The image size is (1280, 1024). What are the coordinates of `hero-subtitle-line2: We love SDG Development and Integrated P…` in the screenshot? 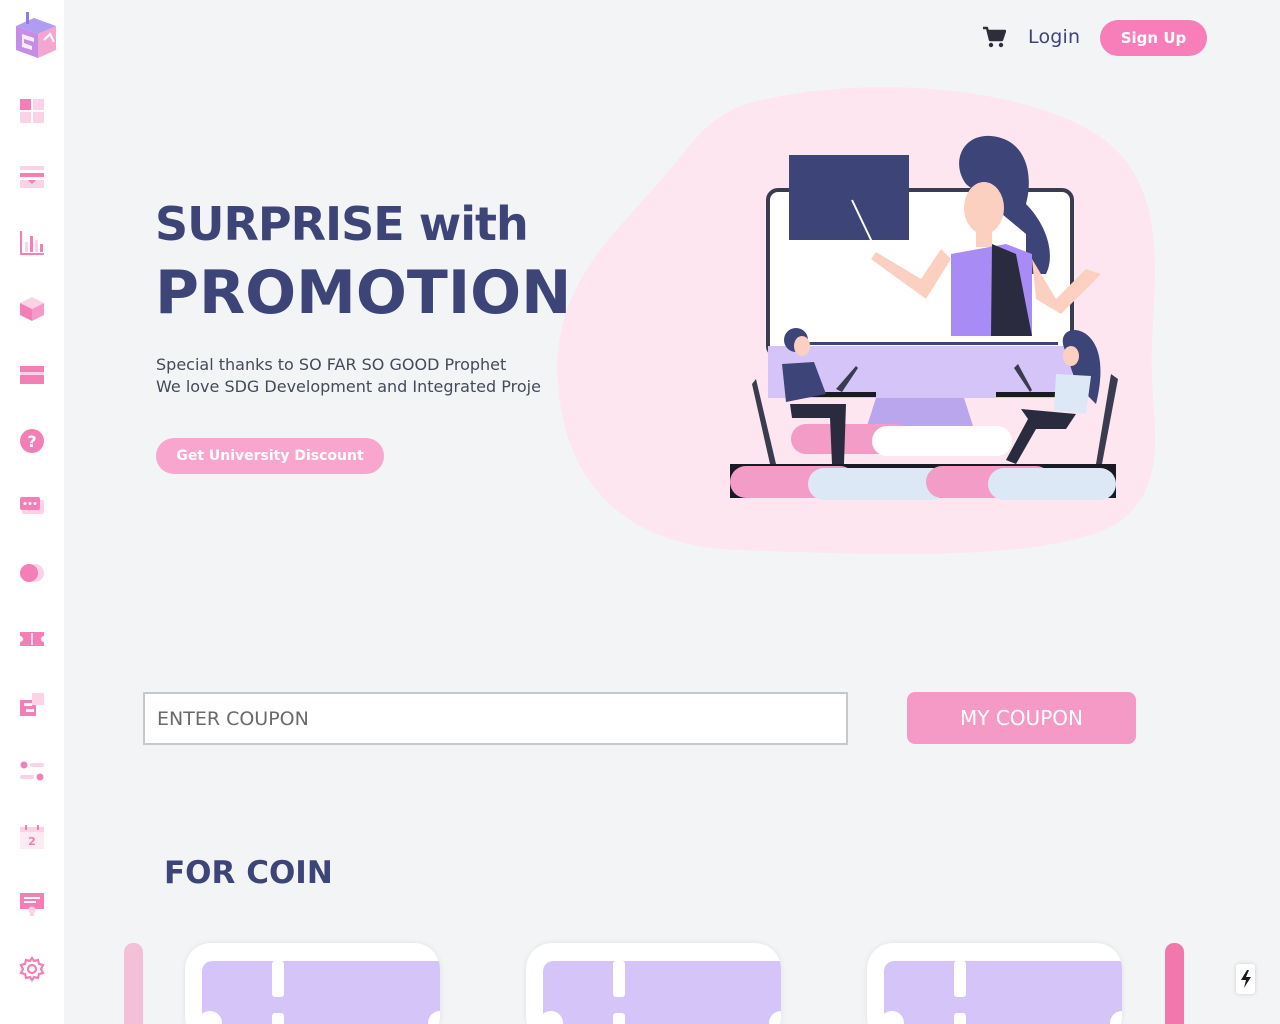 It's located at (348, 386).